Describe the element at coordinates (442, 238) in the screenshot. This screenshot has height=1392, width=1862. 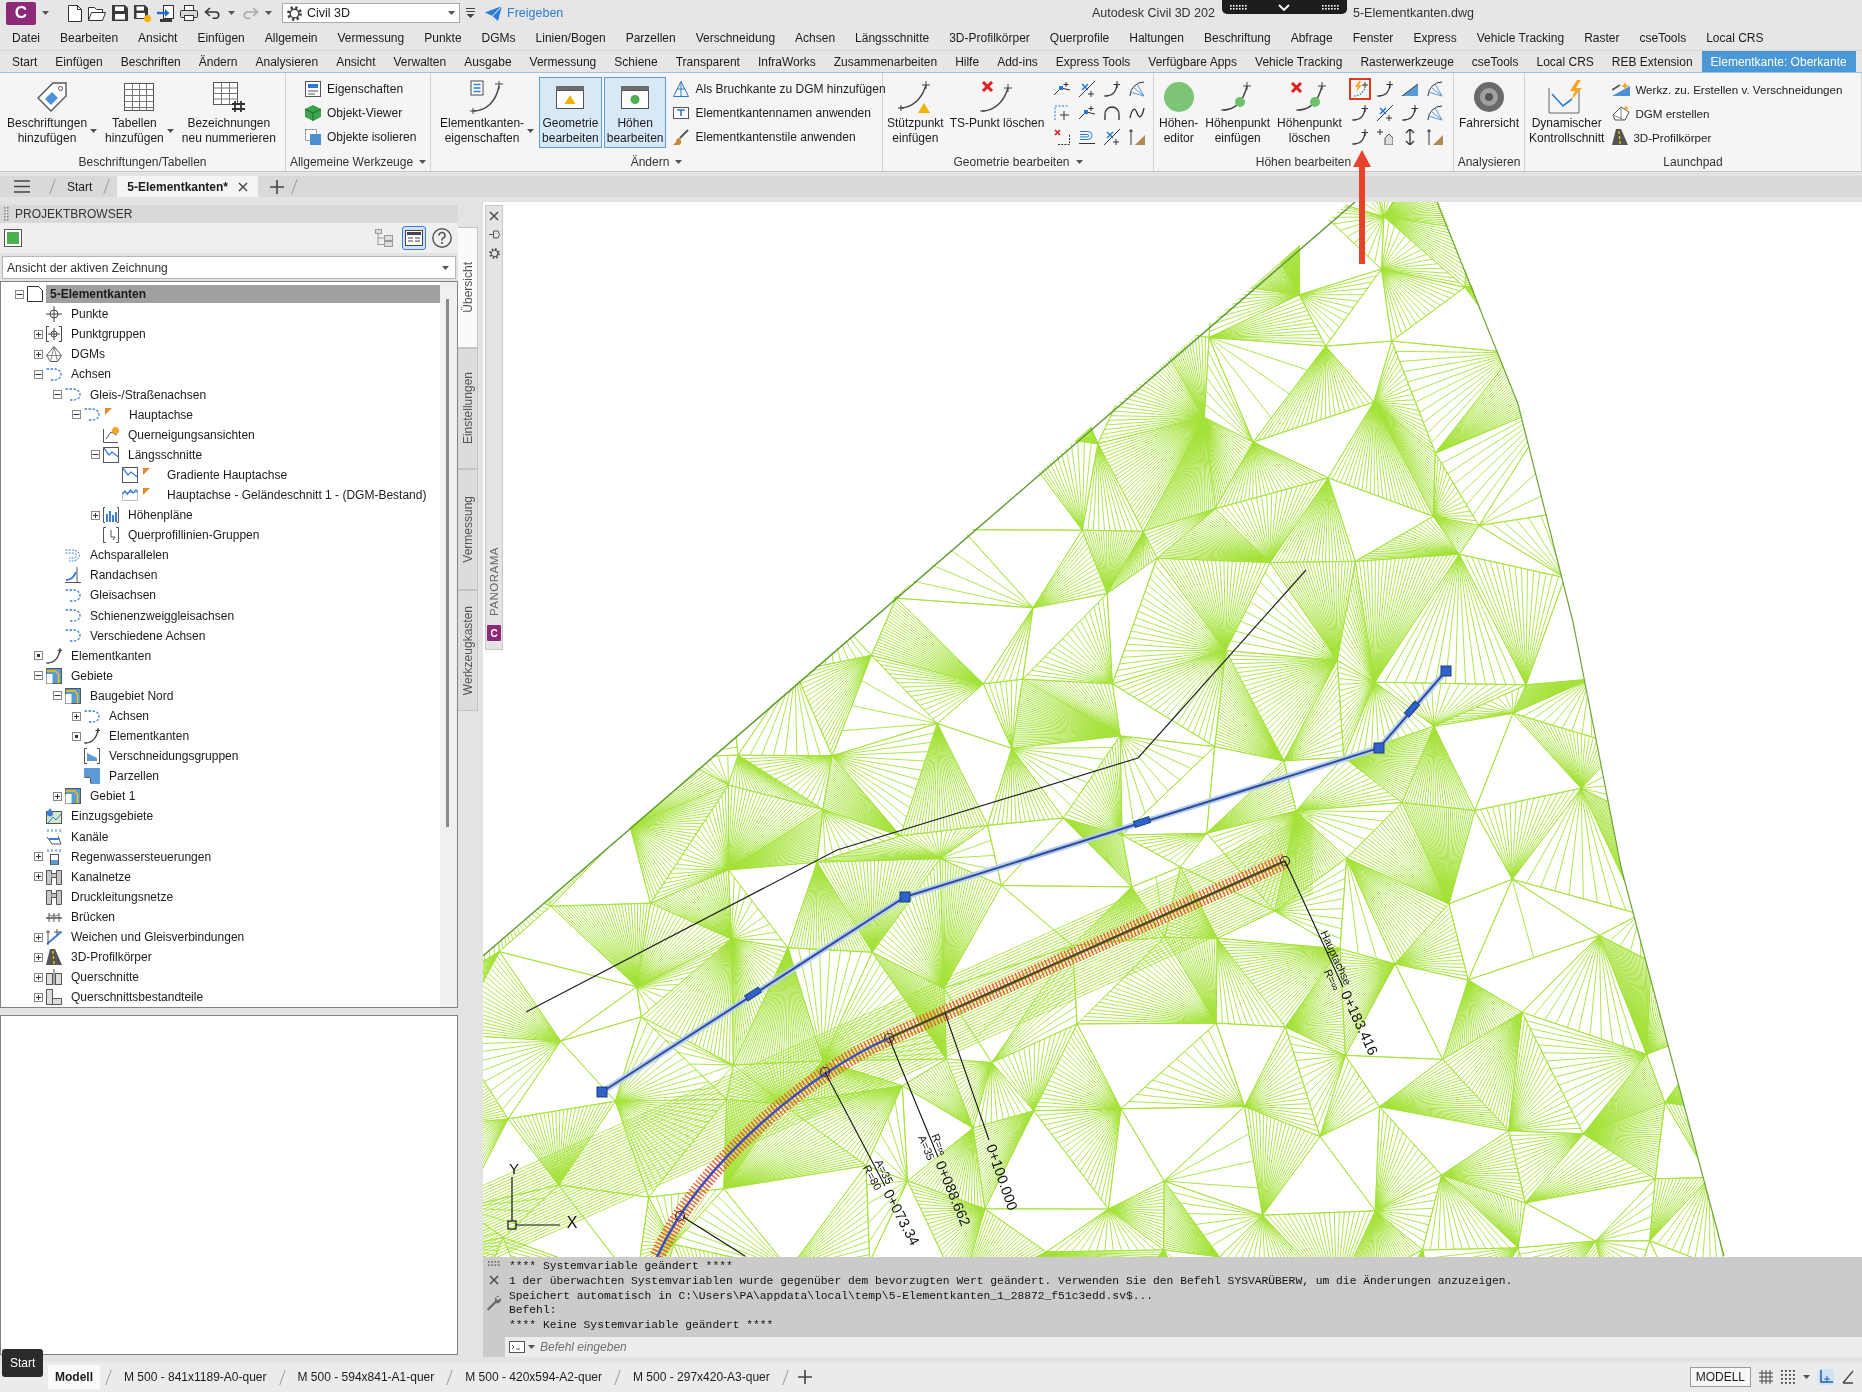
I see `help-icon` at that location.